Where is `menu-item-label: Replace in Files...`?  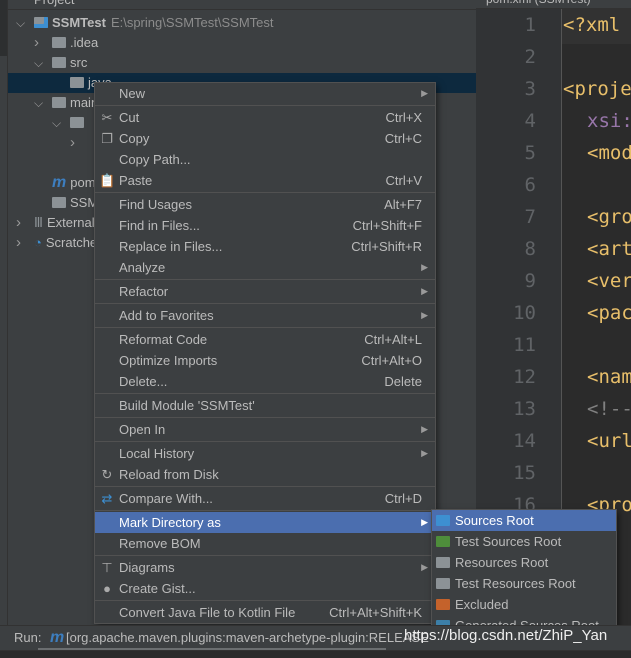
menu-item-label: Replace in Files... is located at coordinates (171, 246).